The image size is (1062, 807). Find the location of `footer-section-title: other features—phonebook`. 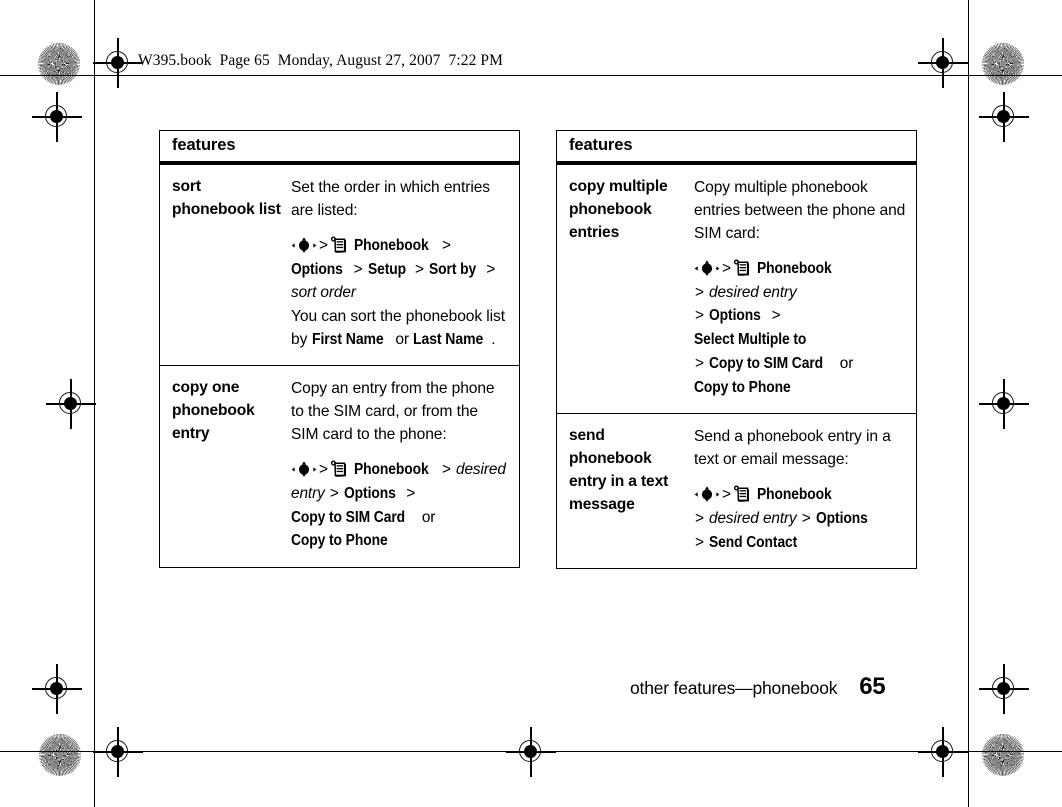

footer-section-title: other features—phonebook is located at coordinates (734, 688).